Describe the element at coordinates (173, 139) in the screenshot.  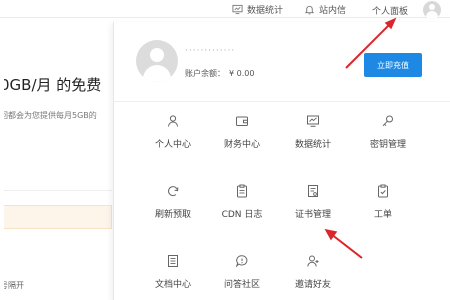
I see `menu-item-personal-center: 个人中心` at that location.